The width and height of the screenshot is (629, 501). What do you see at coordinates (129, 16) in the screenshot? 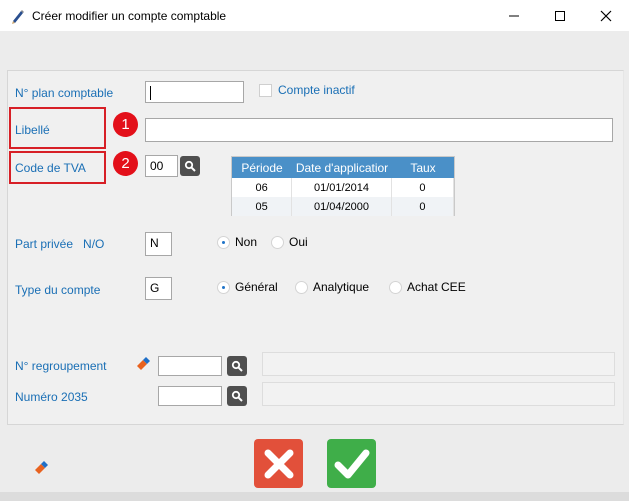
I see `window-title: Créer modifier un compte comptable` at bounding box center [129, 16].